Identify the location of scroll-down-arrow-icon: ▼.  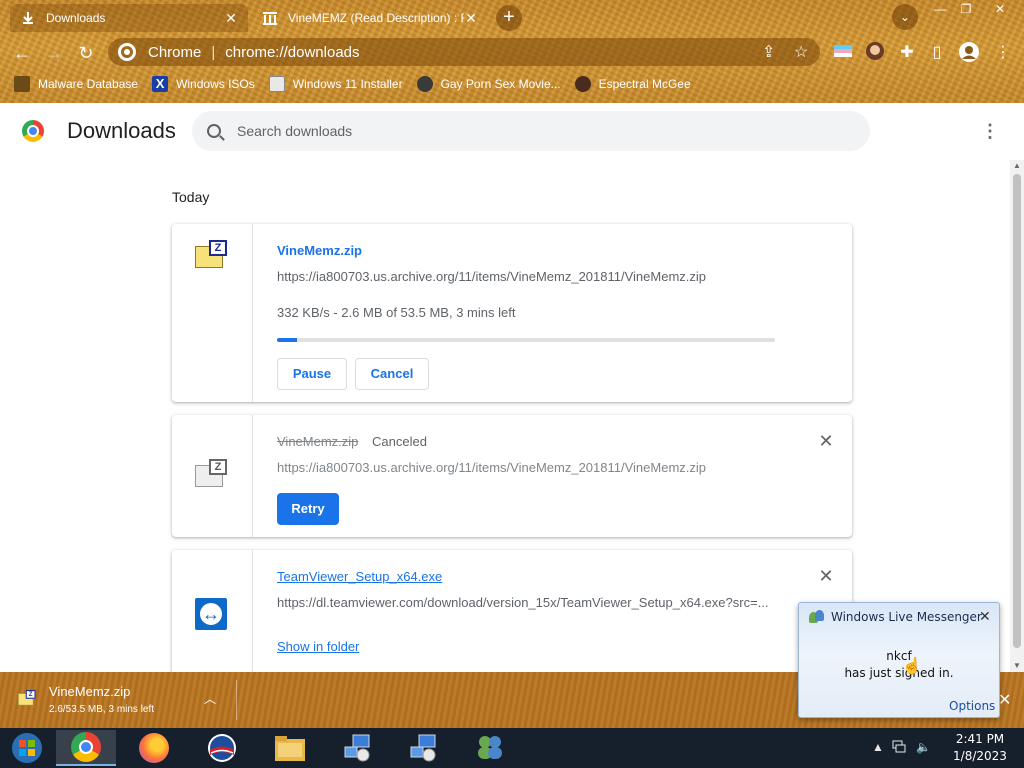
(1017, 666).